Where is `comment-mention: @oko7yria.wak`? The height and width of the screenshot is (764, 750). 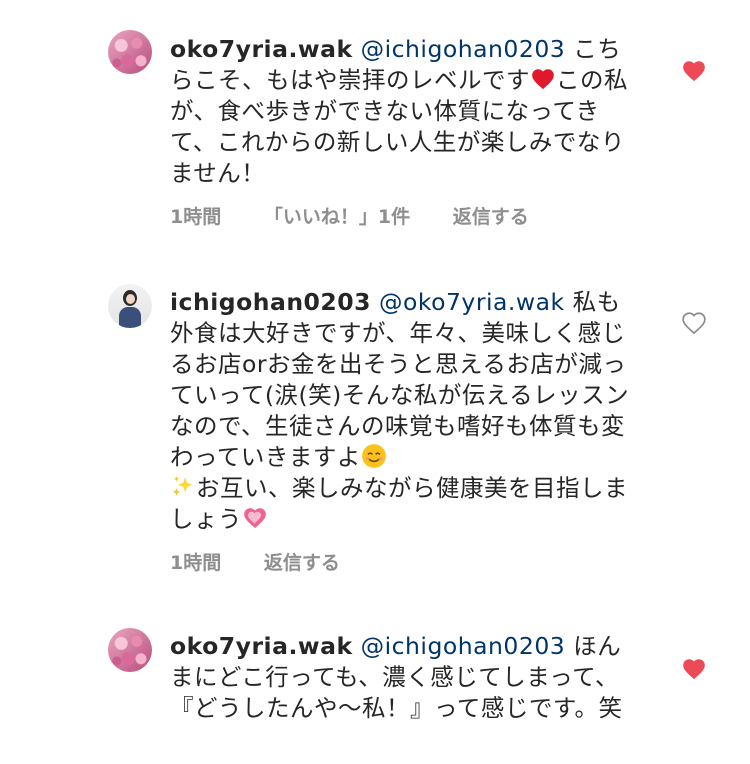 comment-mention: @oko7yria.wak is located at coordinates (472, 302).